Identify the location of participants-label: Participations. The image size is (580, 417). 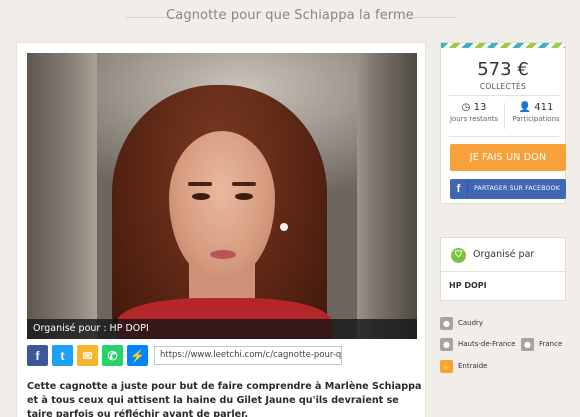
(536, 119).